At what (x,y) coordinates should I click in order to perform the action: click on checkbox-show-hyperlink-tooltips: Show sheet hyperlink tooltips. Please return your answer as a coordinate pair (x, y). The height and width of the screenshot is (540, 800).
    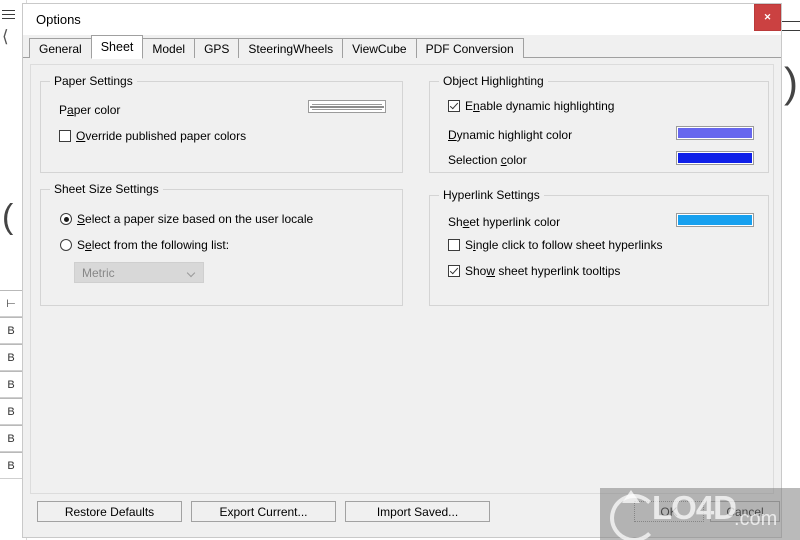
    Looking at the image, I should click on (534, 271).